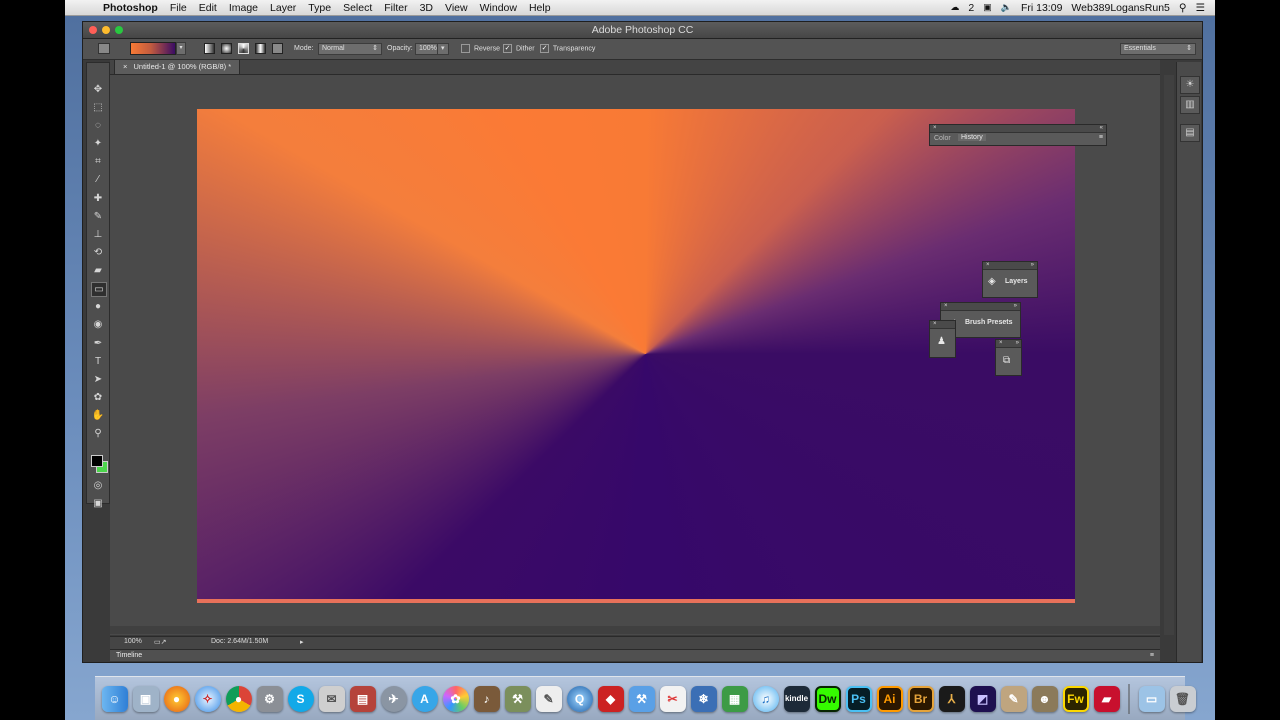 Image resolution: width=1280 pixels, height=720 pixels. What do you see at coordinates (1010, 279) in the screenshot?
I see `layers-panel: × » ◈ Layers` at bounding box center [1010, 279].